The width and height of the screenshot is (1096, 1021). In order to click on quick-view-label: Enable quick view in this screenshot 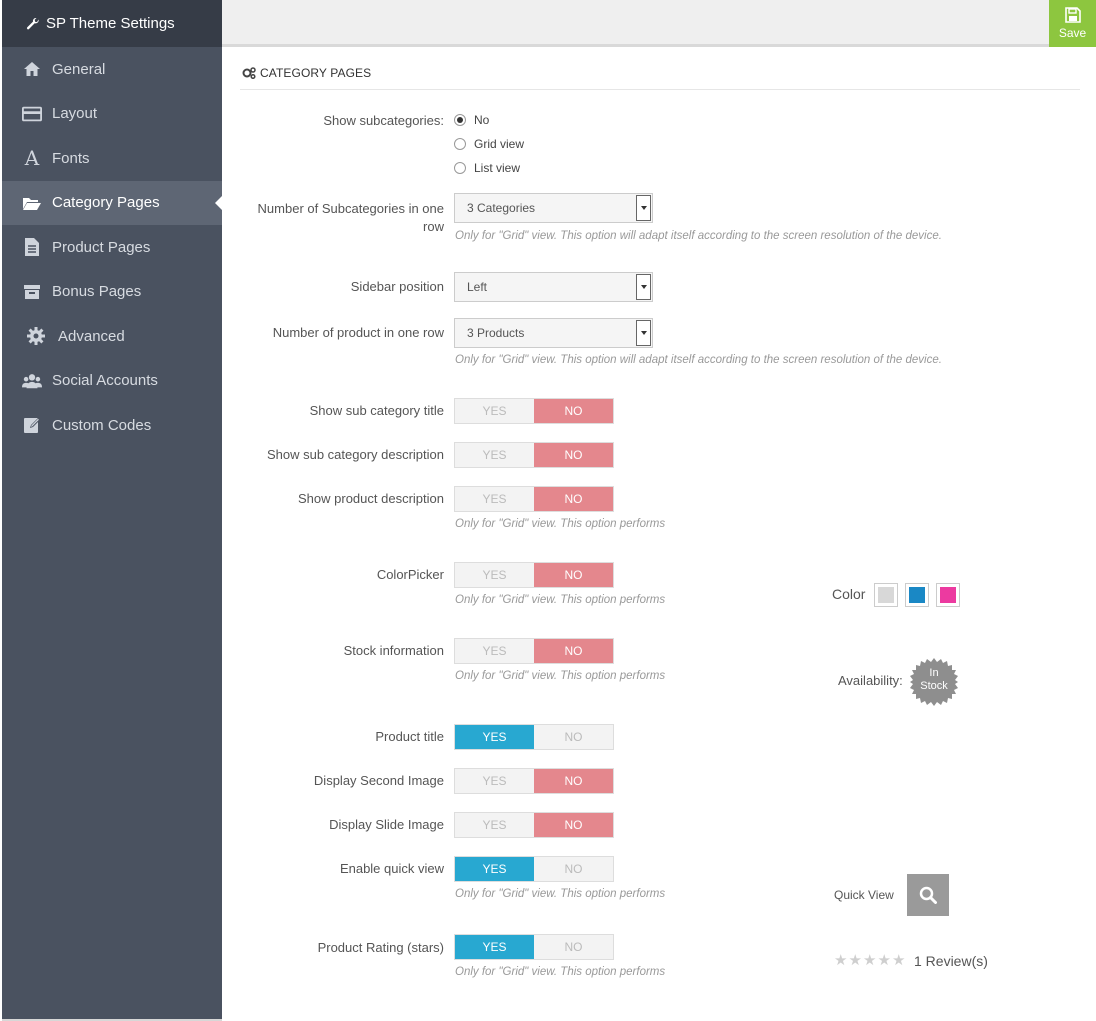, I will do `click(391, 868)`.